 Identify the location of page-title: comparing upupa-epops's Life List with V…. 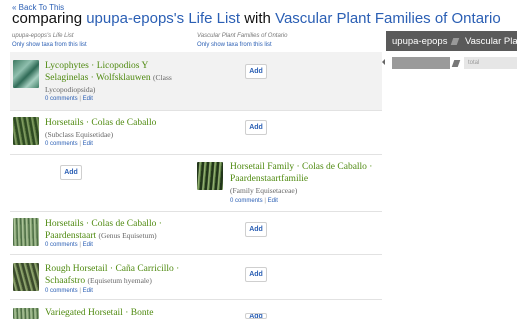
(256, 18).